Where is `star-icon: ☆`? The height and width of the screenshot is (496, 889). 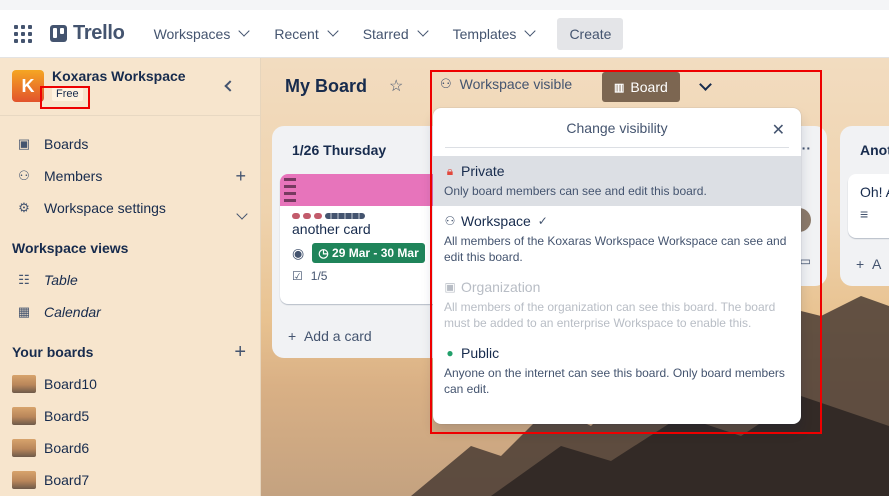 star-icon: ☆ is located at coordinates (396, 86).